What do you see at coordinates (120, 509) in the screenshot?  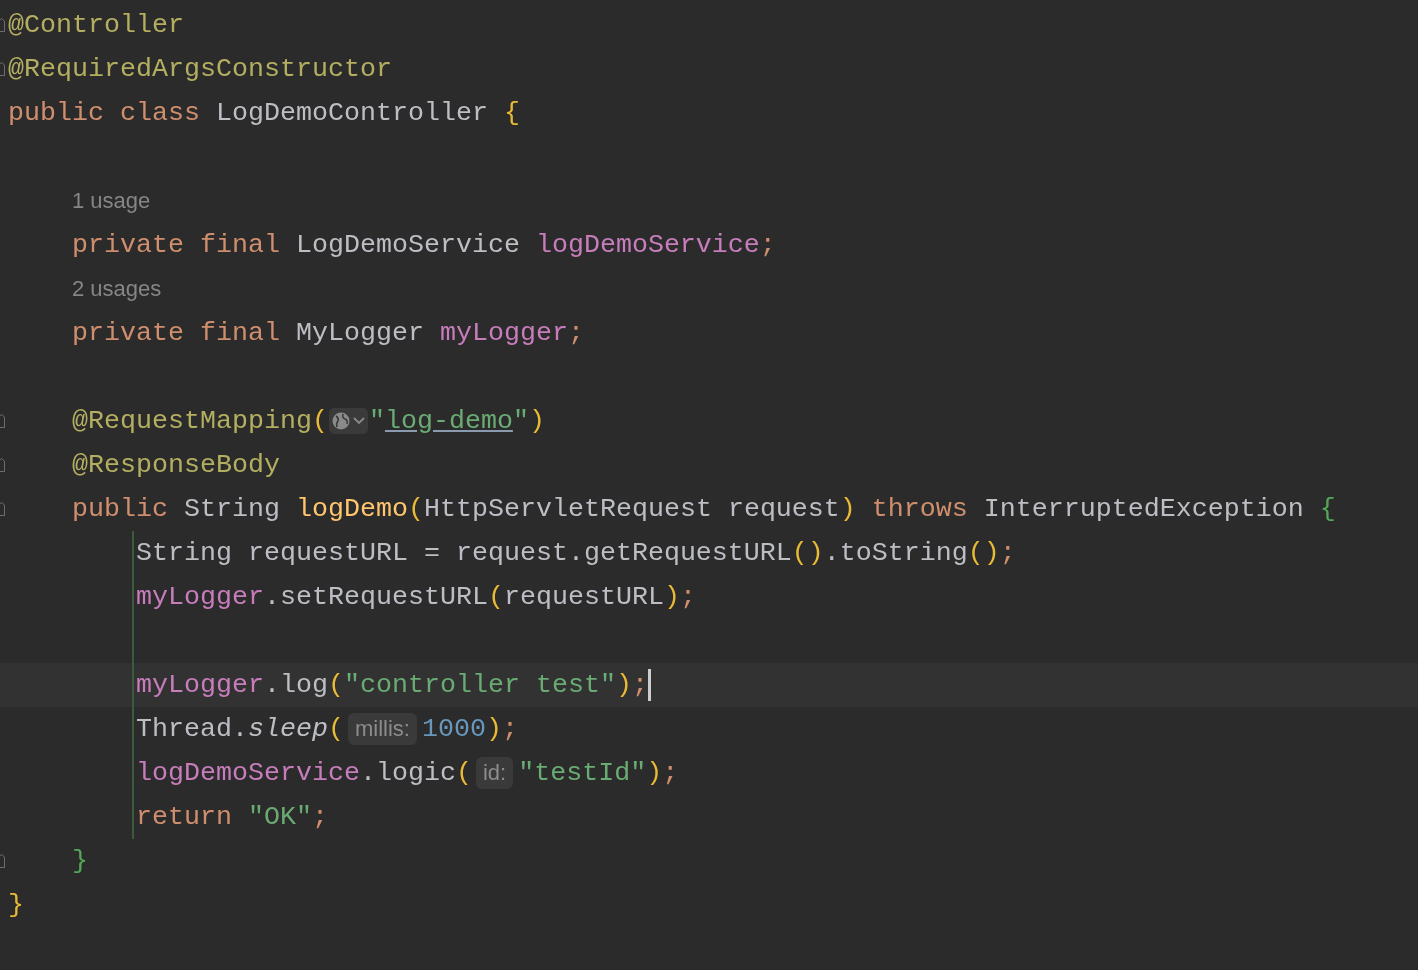 I see `keyword: public` at bounding box center [120, 509].